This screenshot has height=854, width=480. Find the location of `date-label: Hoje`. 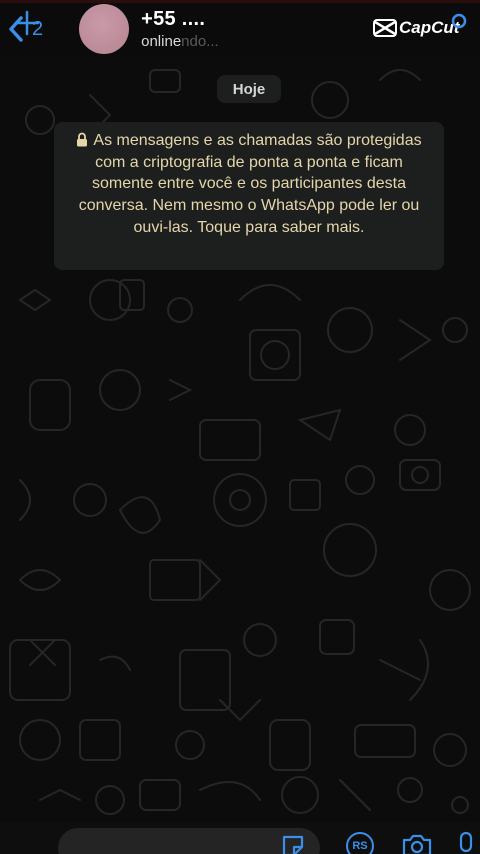

date-label: Hoje is located at coordinates (249, 89).